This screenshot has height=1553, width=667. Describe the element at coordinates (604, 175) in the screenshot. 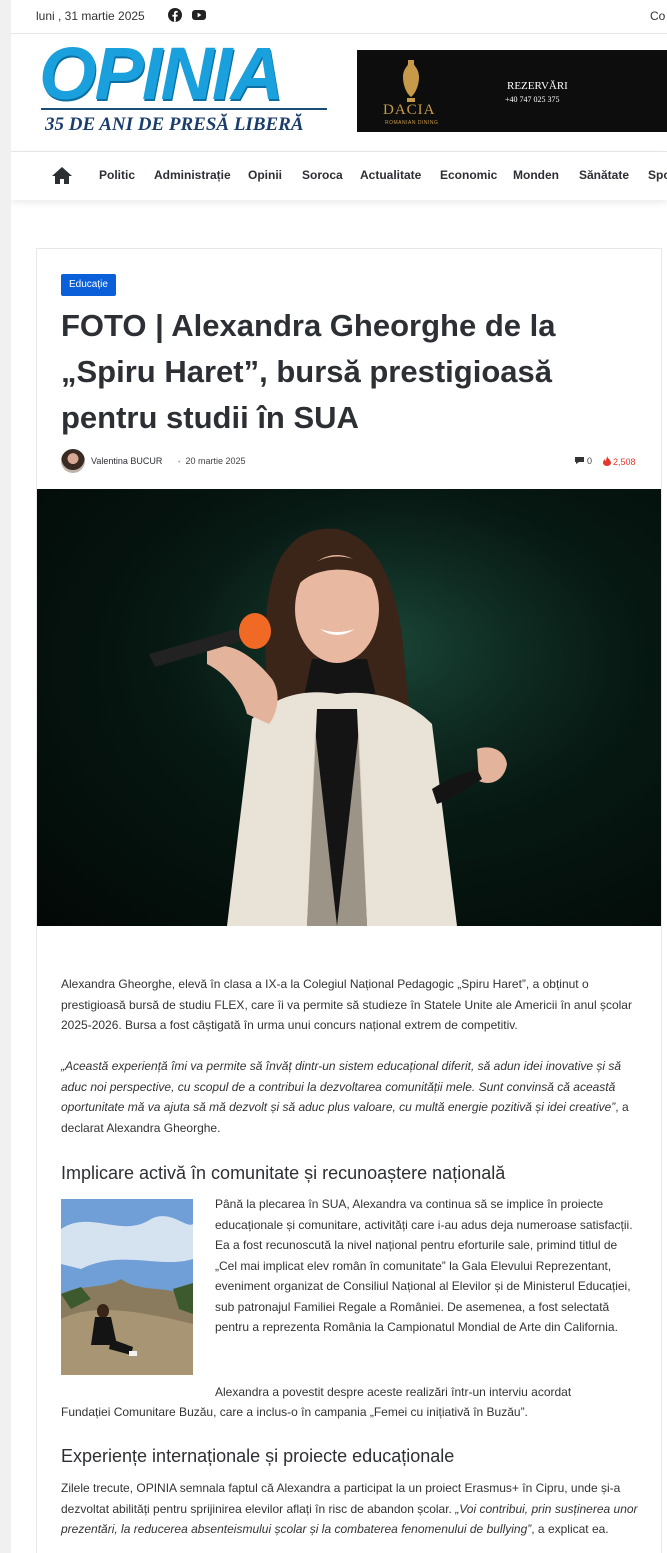

I see `nav-item-sanatate: Sănătate` at that location.